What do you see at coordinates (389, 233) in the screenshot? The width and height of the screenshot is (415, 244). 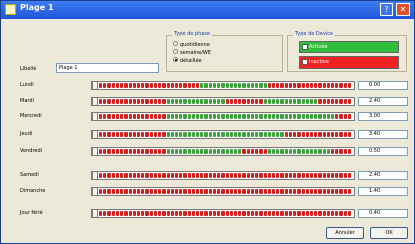 I see `ok-button: OK` at bounding box center [389, 233].